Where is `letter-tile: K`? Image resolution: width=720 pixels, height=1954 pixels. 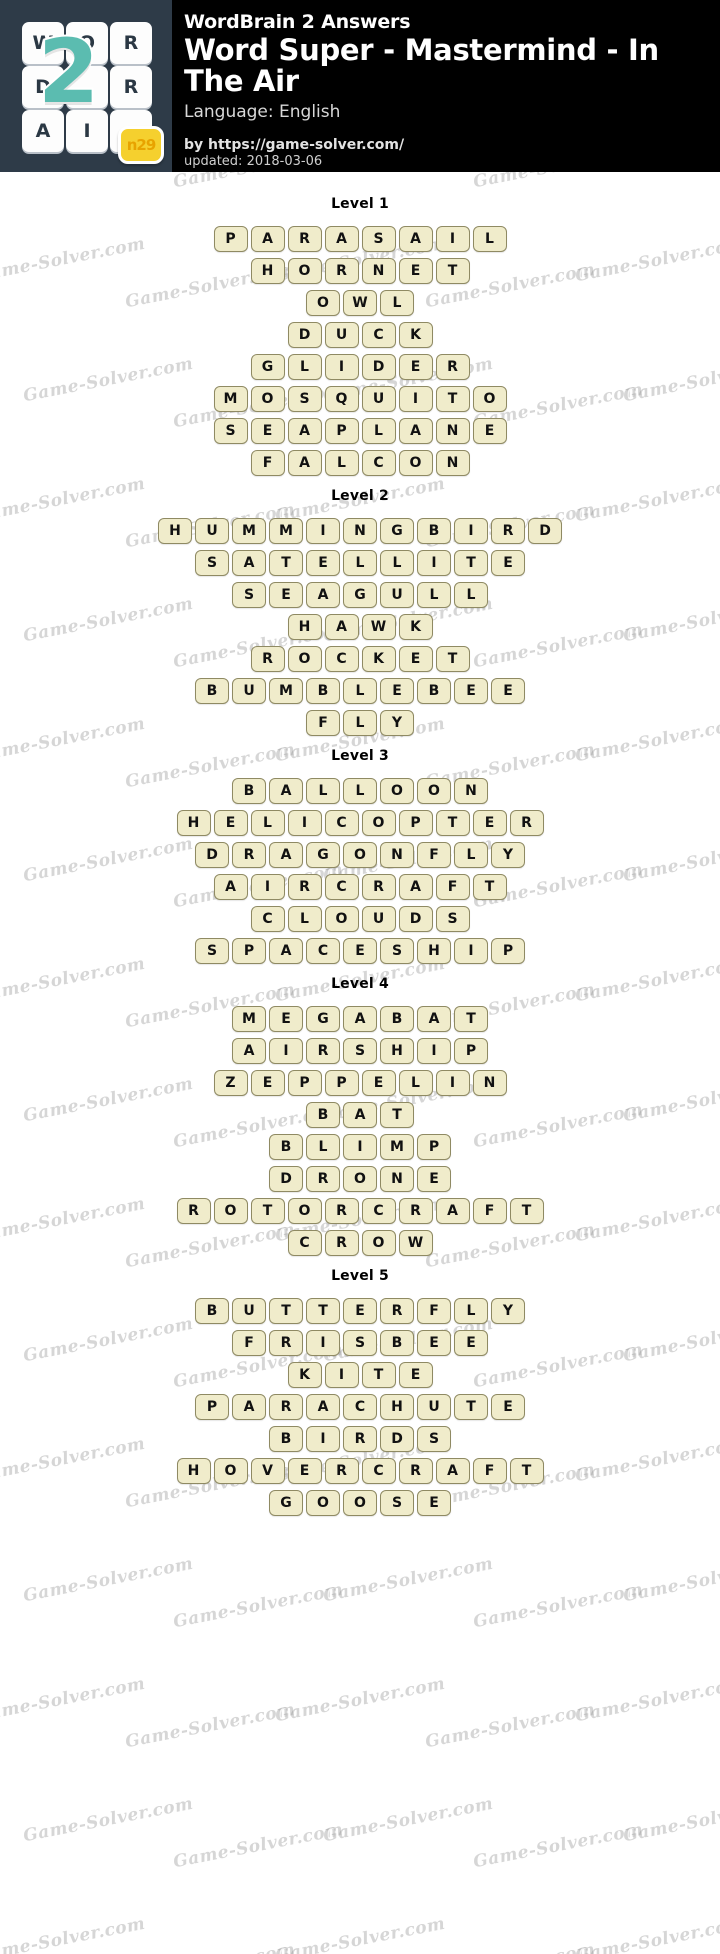
letter-tile: K is located at coordinates (304, 1375).